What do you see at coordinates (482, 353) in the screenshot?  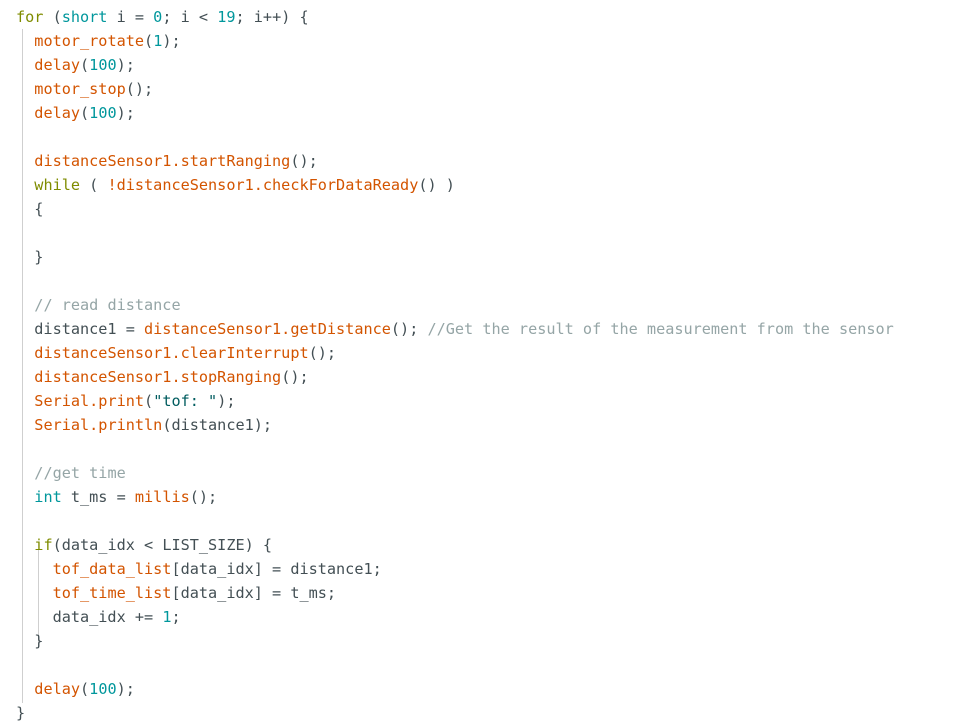 I see `code-line: distanceSensor1.clearInterrupt();` at bounding box center [482, 353].